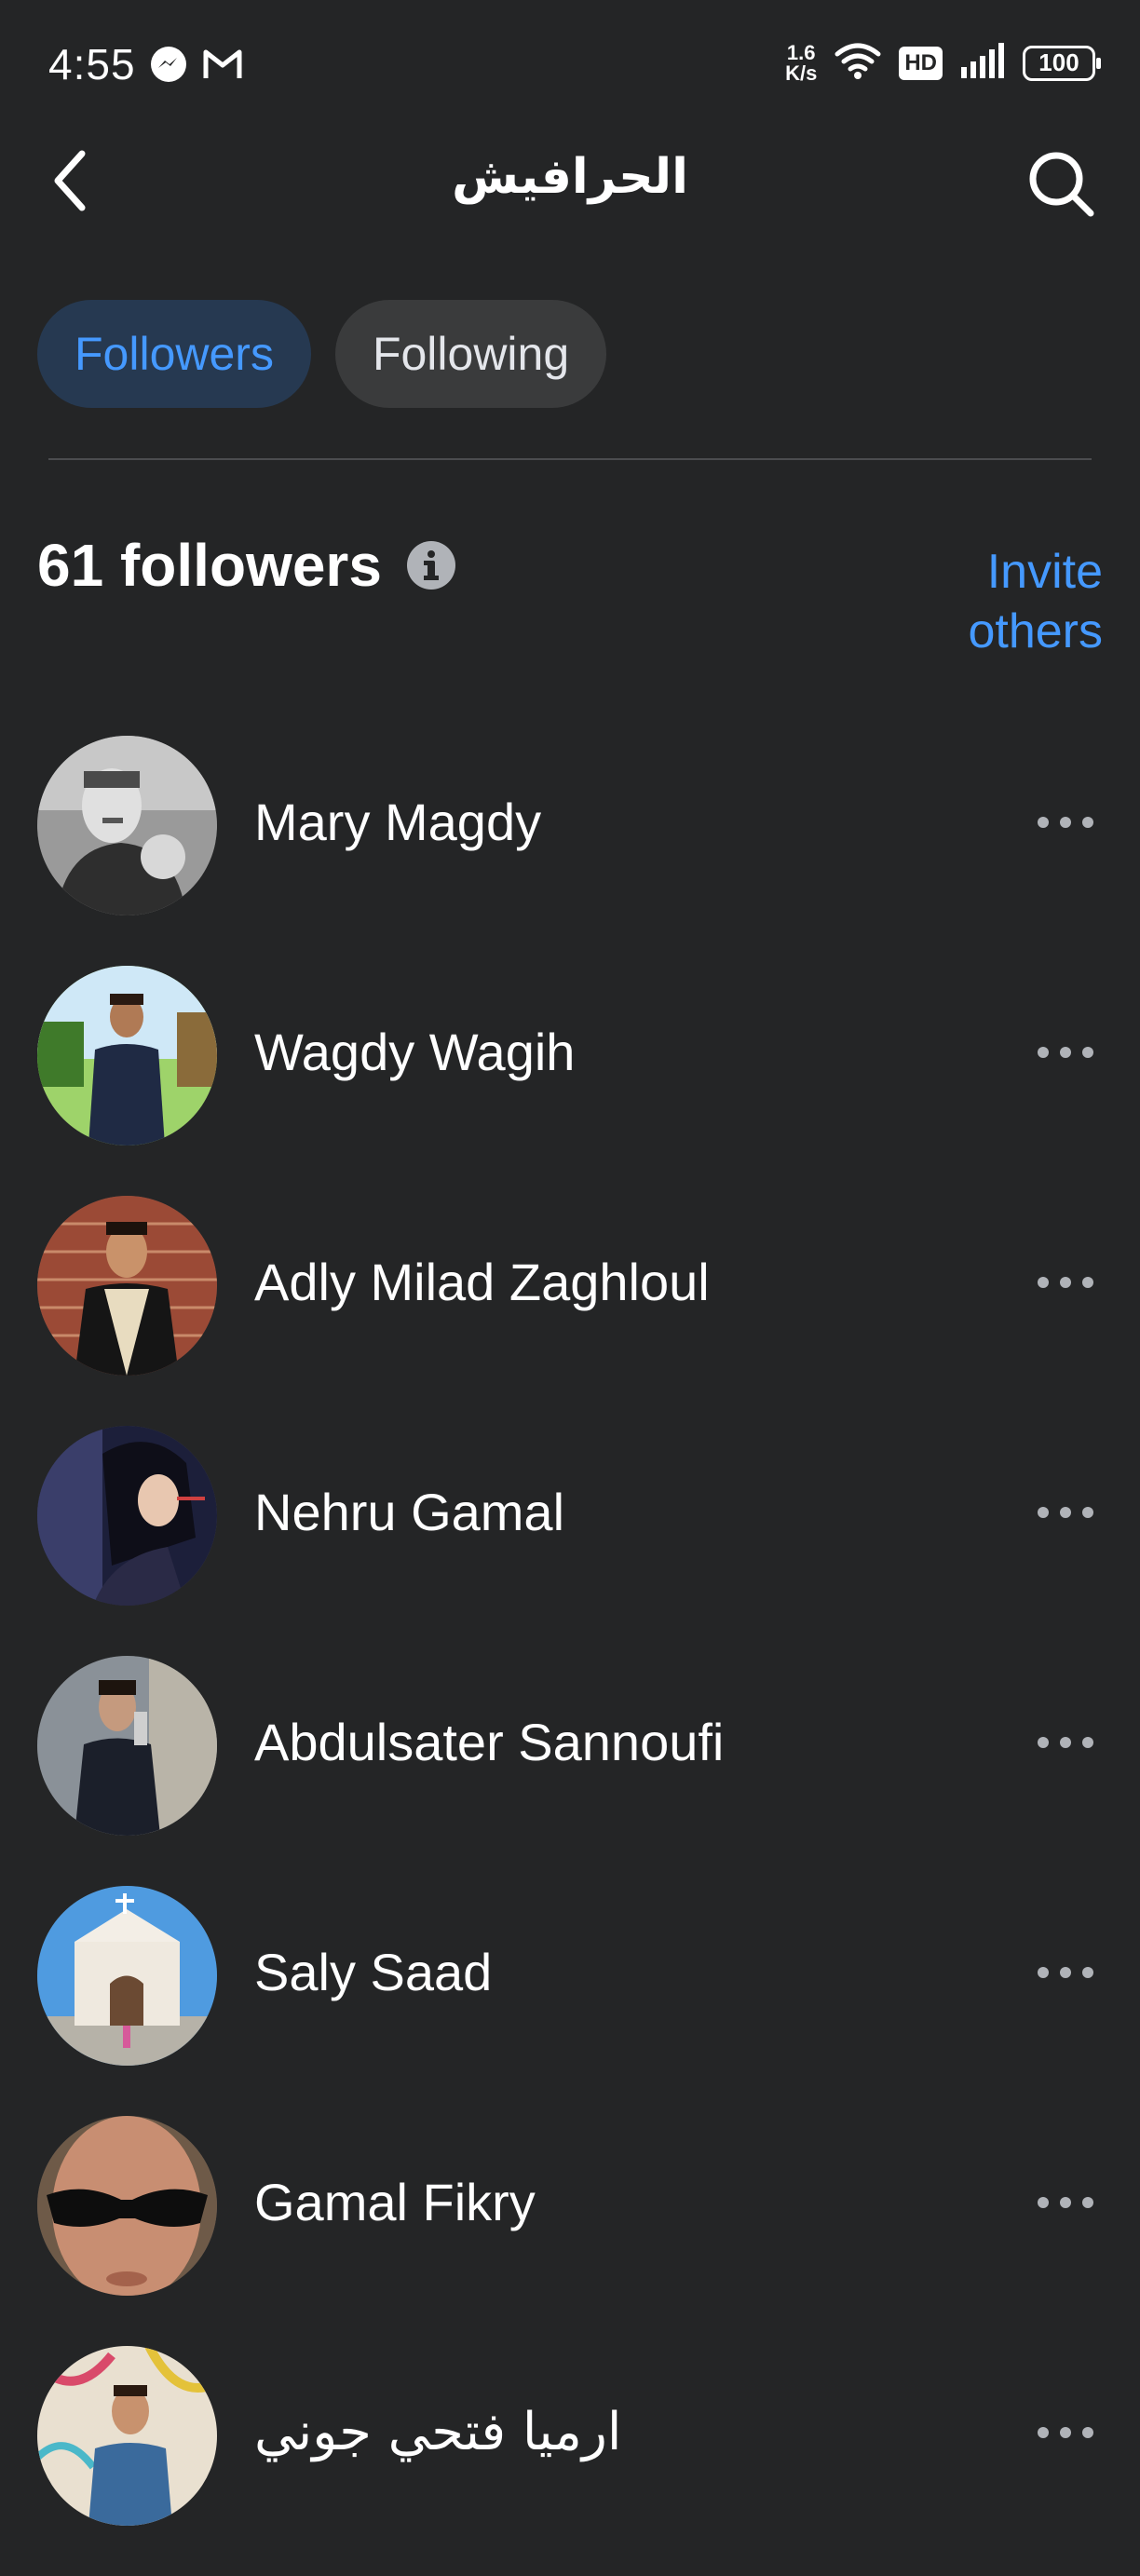  I want to click on status-indicators: 1.6 K/s HD 100, so click(943, 62).